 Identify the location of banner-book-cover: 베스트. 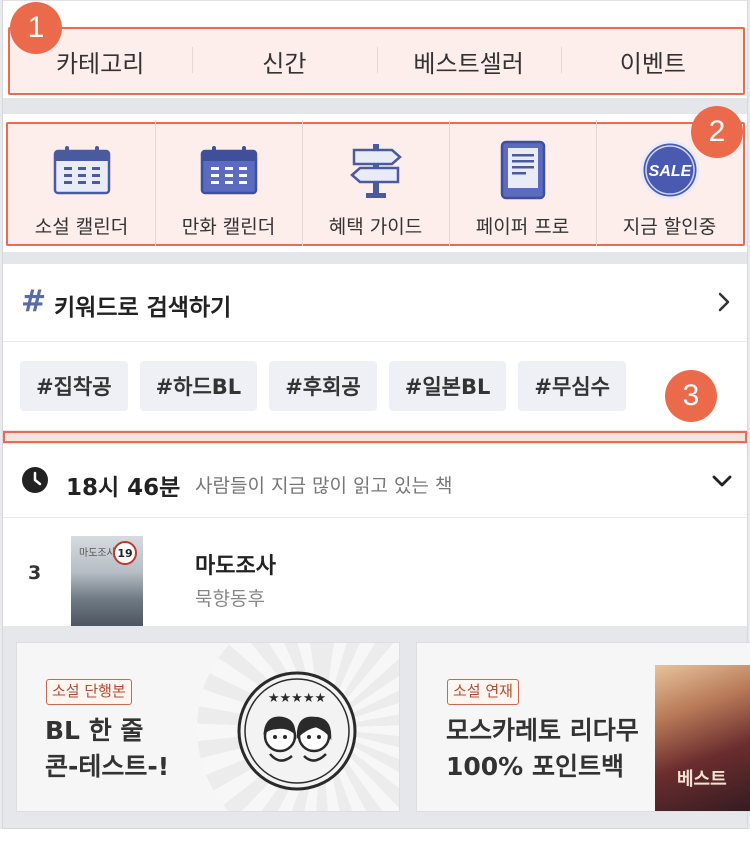
(702, 738).